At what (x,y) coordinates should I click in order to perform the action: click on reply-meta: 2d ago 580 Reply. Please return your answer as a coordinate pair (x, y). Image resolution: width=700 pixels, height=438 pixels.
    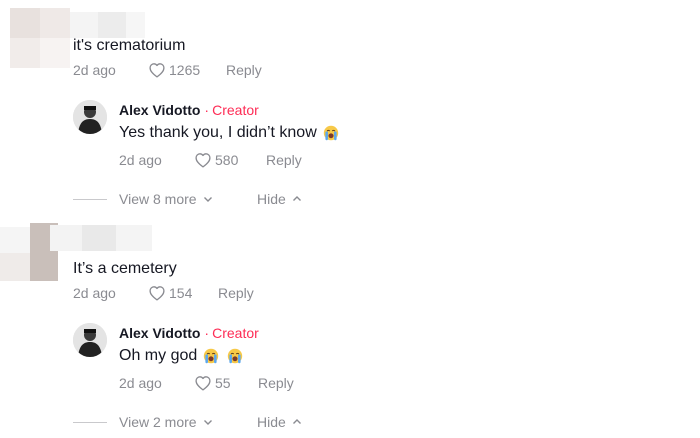
    Looking at the image, I should click on (210, 160).